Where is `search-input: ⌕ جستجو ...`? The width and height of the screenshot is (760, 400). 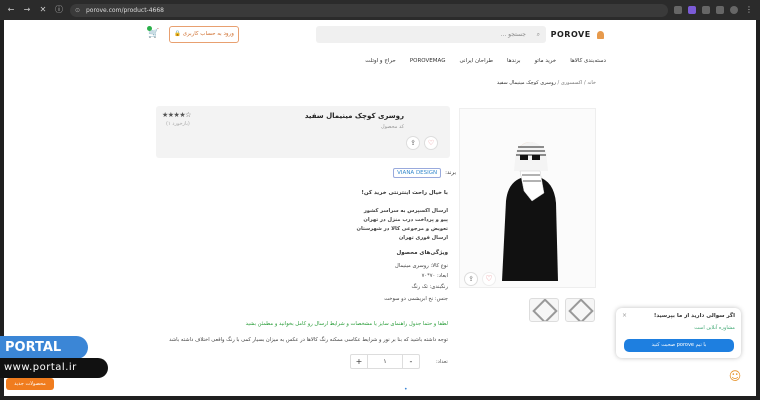
search-input: ⌕ جستجو ... is located at coordinates (431, 34).